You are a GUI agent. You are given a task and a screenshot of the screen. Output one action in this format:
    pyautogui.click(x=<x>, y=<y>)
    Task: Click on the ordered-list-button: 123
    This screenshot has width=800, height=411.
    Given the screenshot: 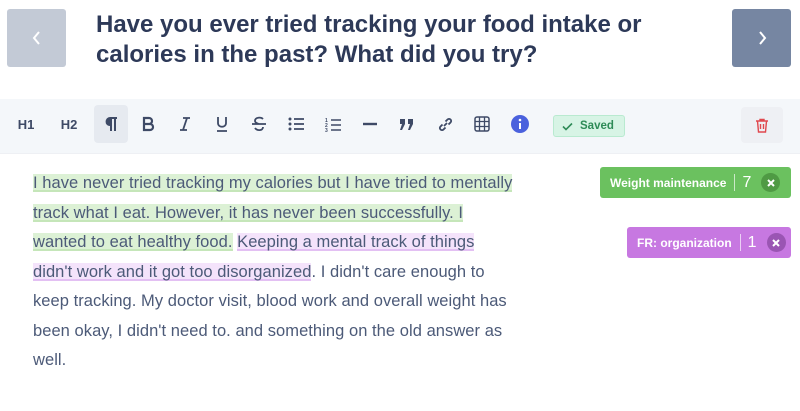 What is the action you would take?
    pyautogui.click(x=333, y=124)
    